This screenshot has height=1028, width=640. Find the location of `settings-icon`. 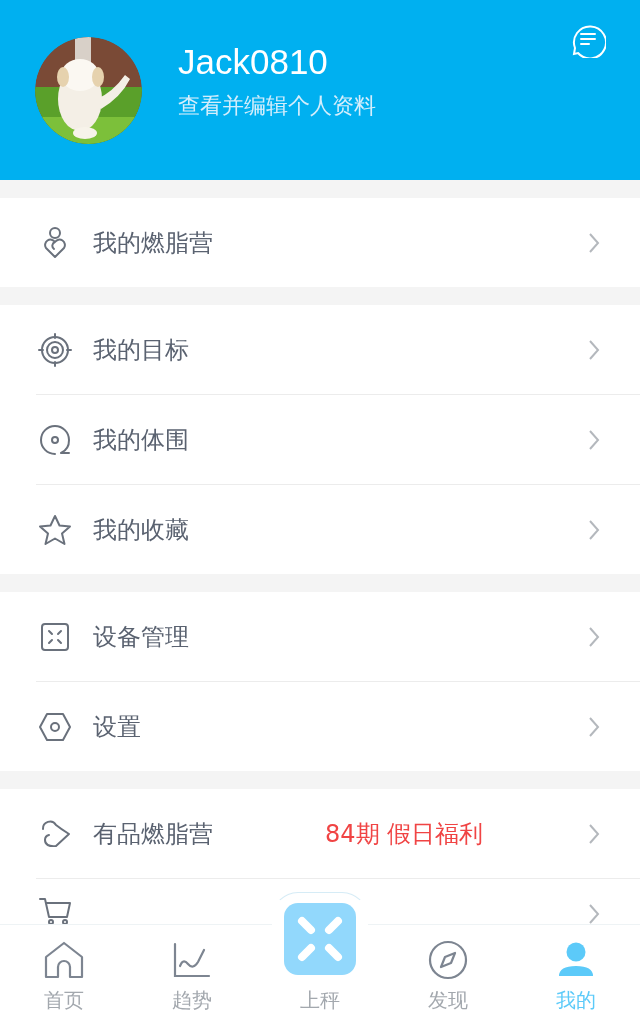

settings-icon is located at coordinates (55, 726).